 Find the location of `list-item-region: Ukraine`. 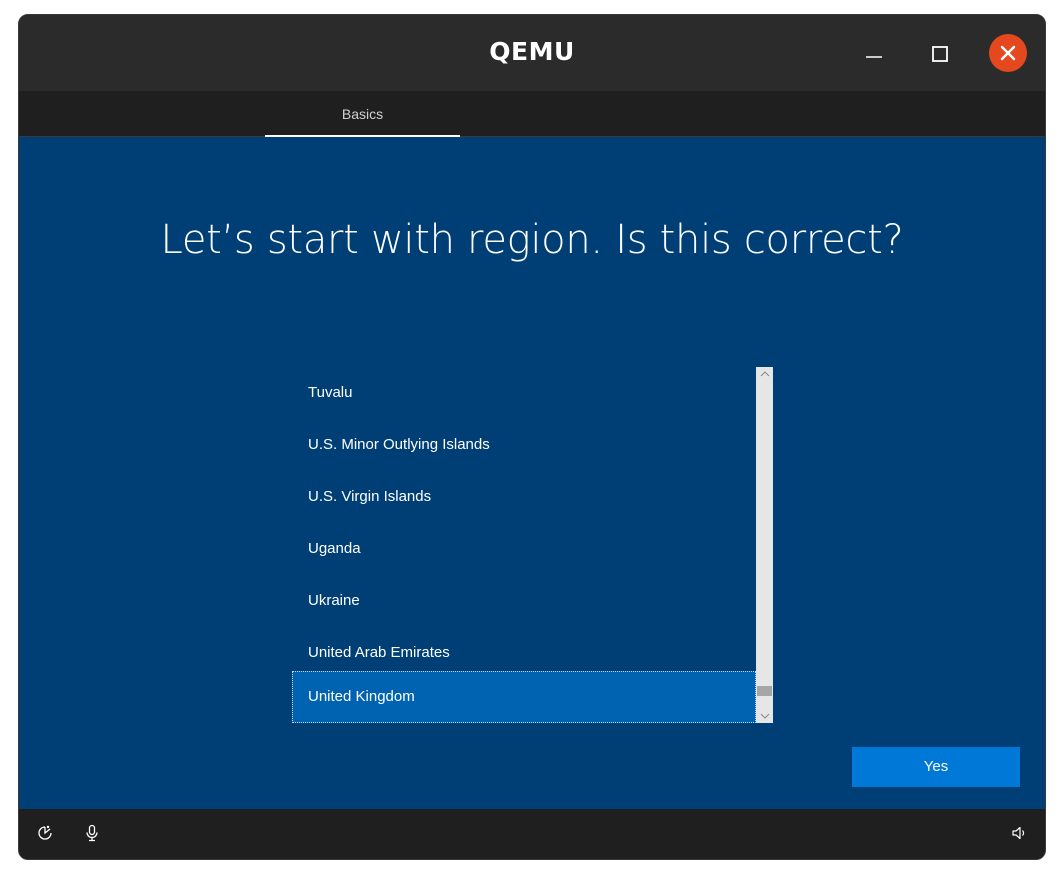

list-item-region: Ukraine is located at coordinates (524, 601).